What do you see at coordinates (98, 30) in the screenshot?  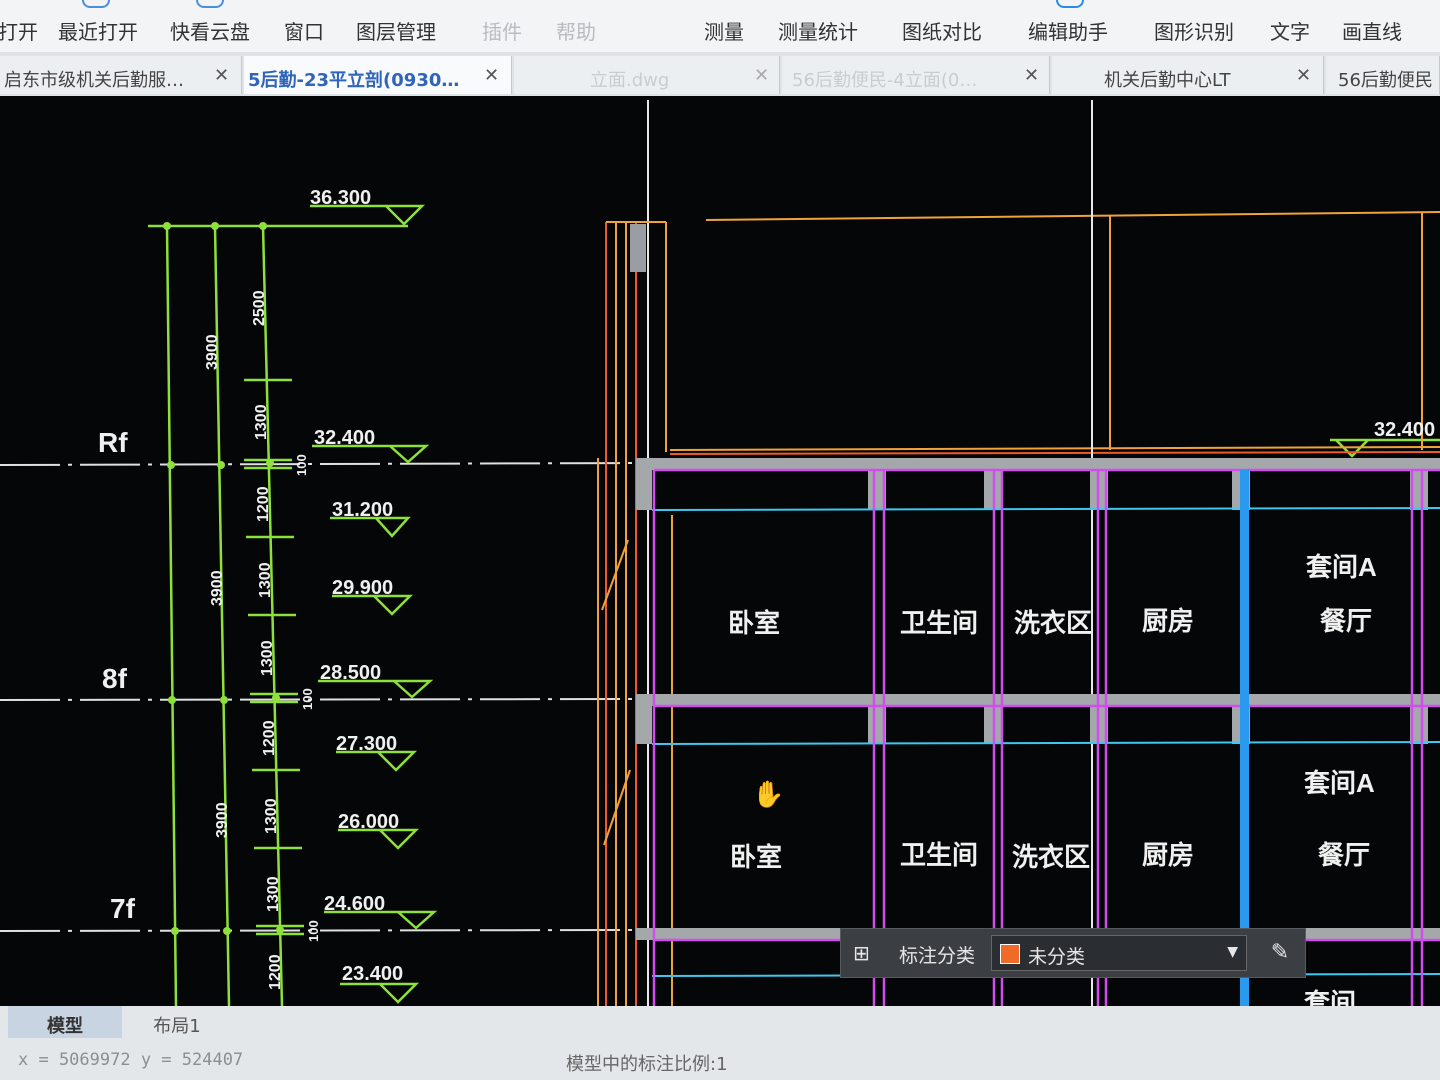 I see `toolbar-recent: 最近打开` at bounding box center [98, 30].